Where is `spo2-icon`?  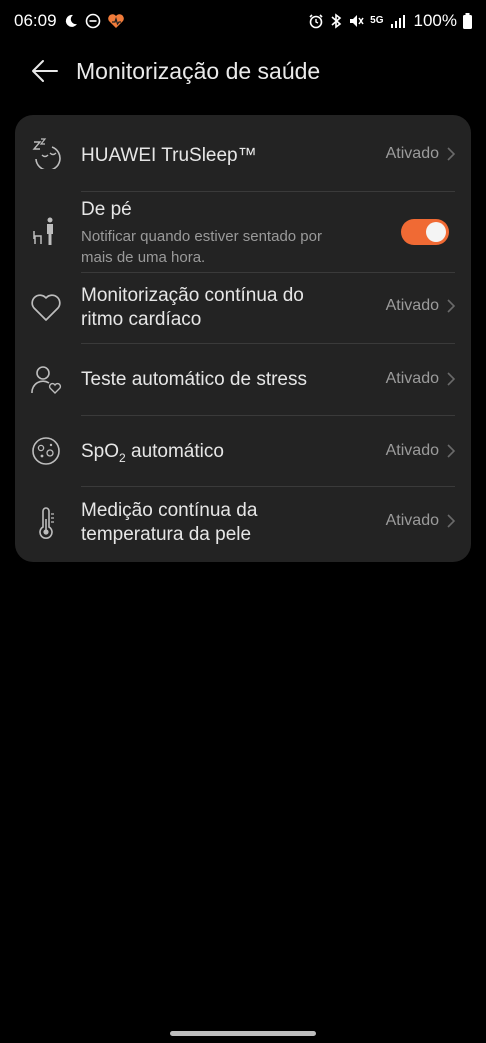 spo2-icon is located at coordinates (46, 451).